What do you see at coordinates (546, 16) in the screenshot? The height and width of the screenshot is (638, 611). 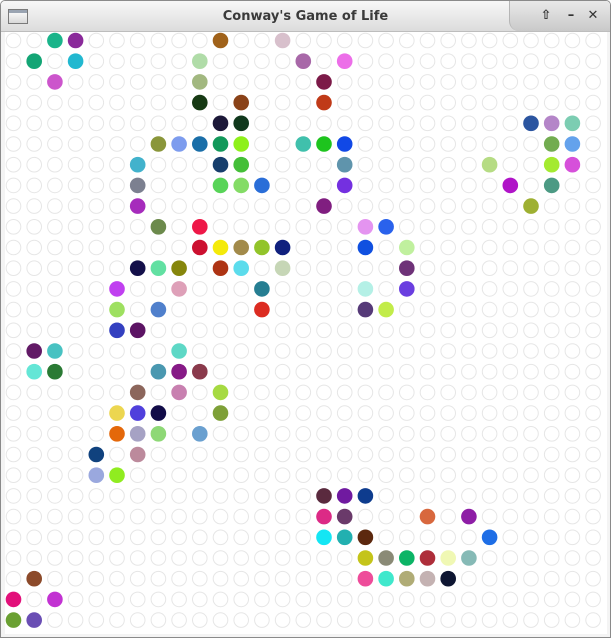 I see `maximize-button: ⇧` at bounding box center [546, 16].